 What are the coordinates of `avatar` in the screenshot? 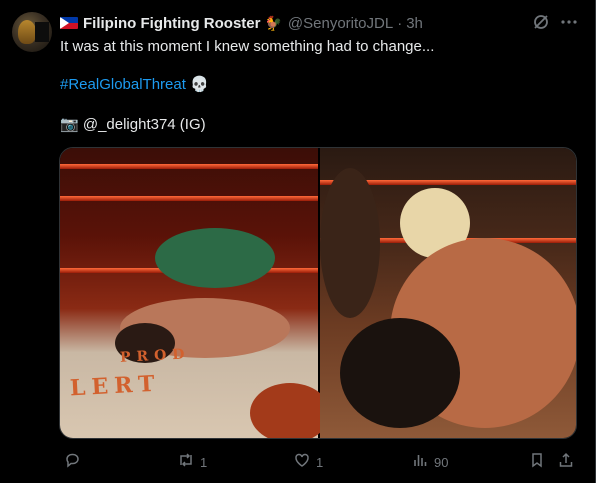 It's located at (32, 32).